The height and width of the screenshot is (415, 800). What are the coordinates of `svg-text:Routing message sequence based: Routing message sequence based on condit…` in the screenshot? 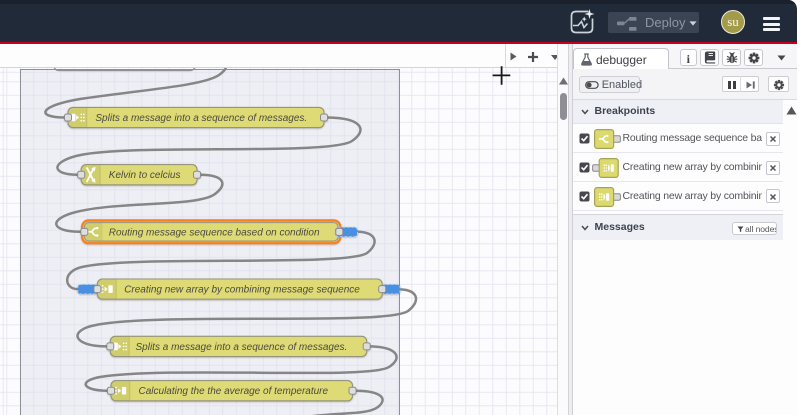 It's located at (214, 232).